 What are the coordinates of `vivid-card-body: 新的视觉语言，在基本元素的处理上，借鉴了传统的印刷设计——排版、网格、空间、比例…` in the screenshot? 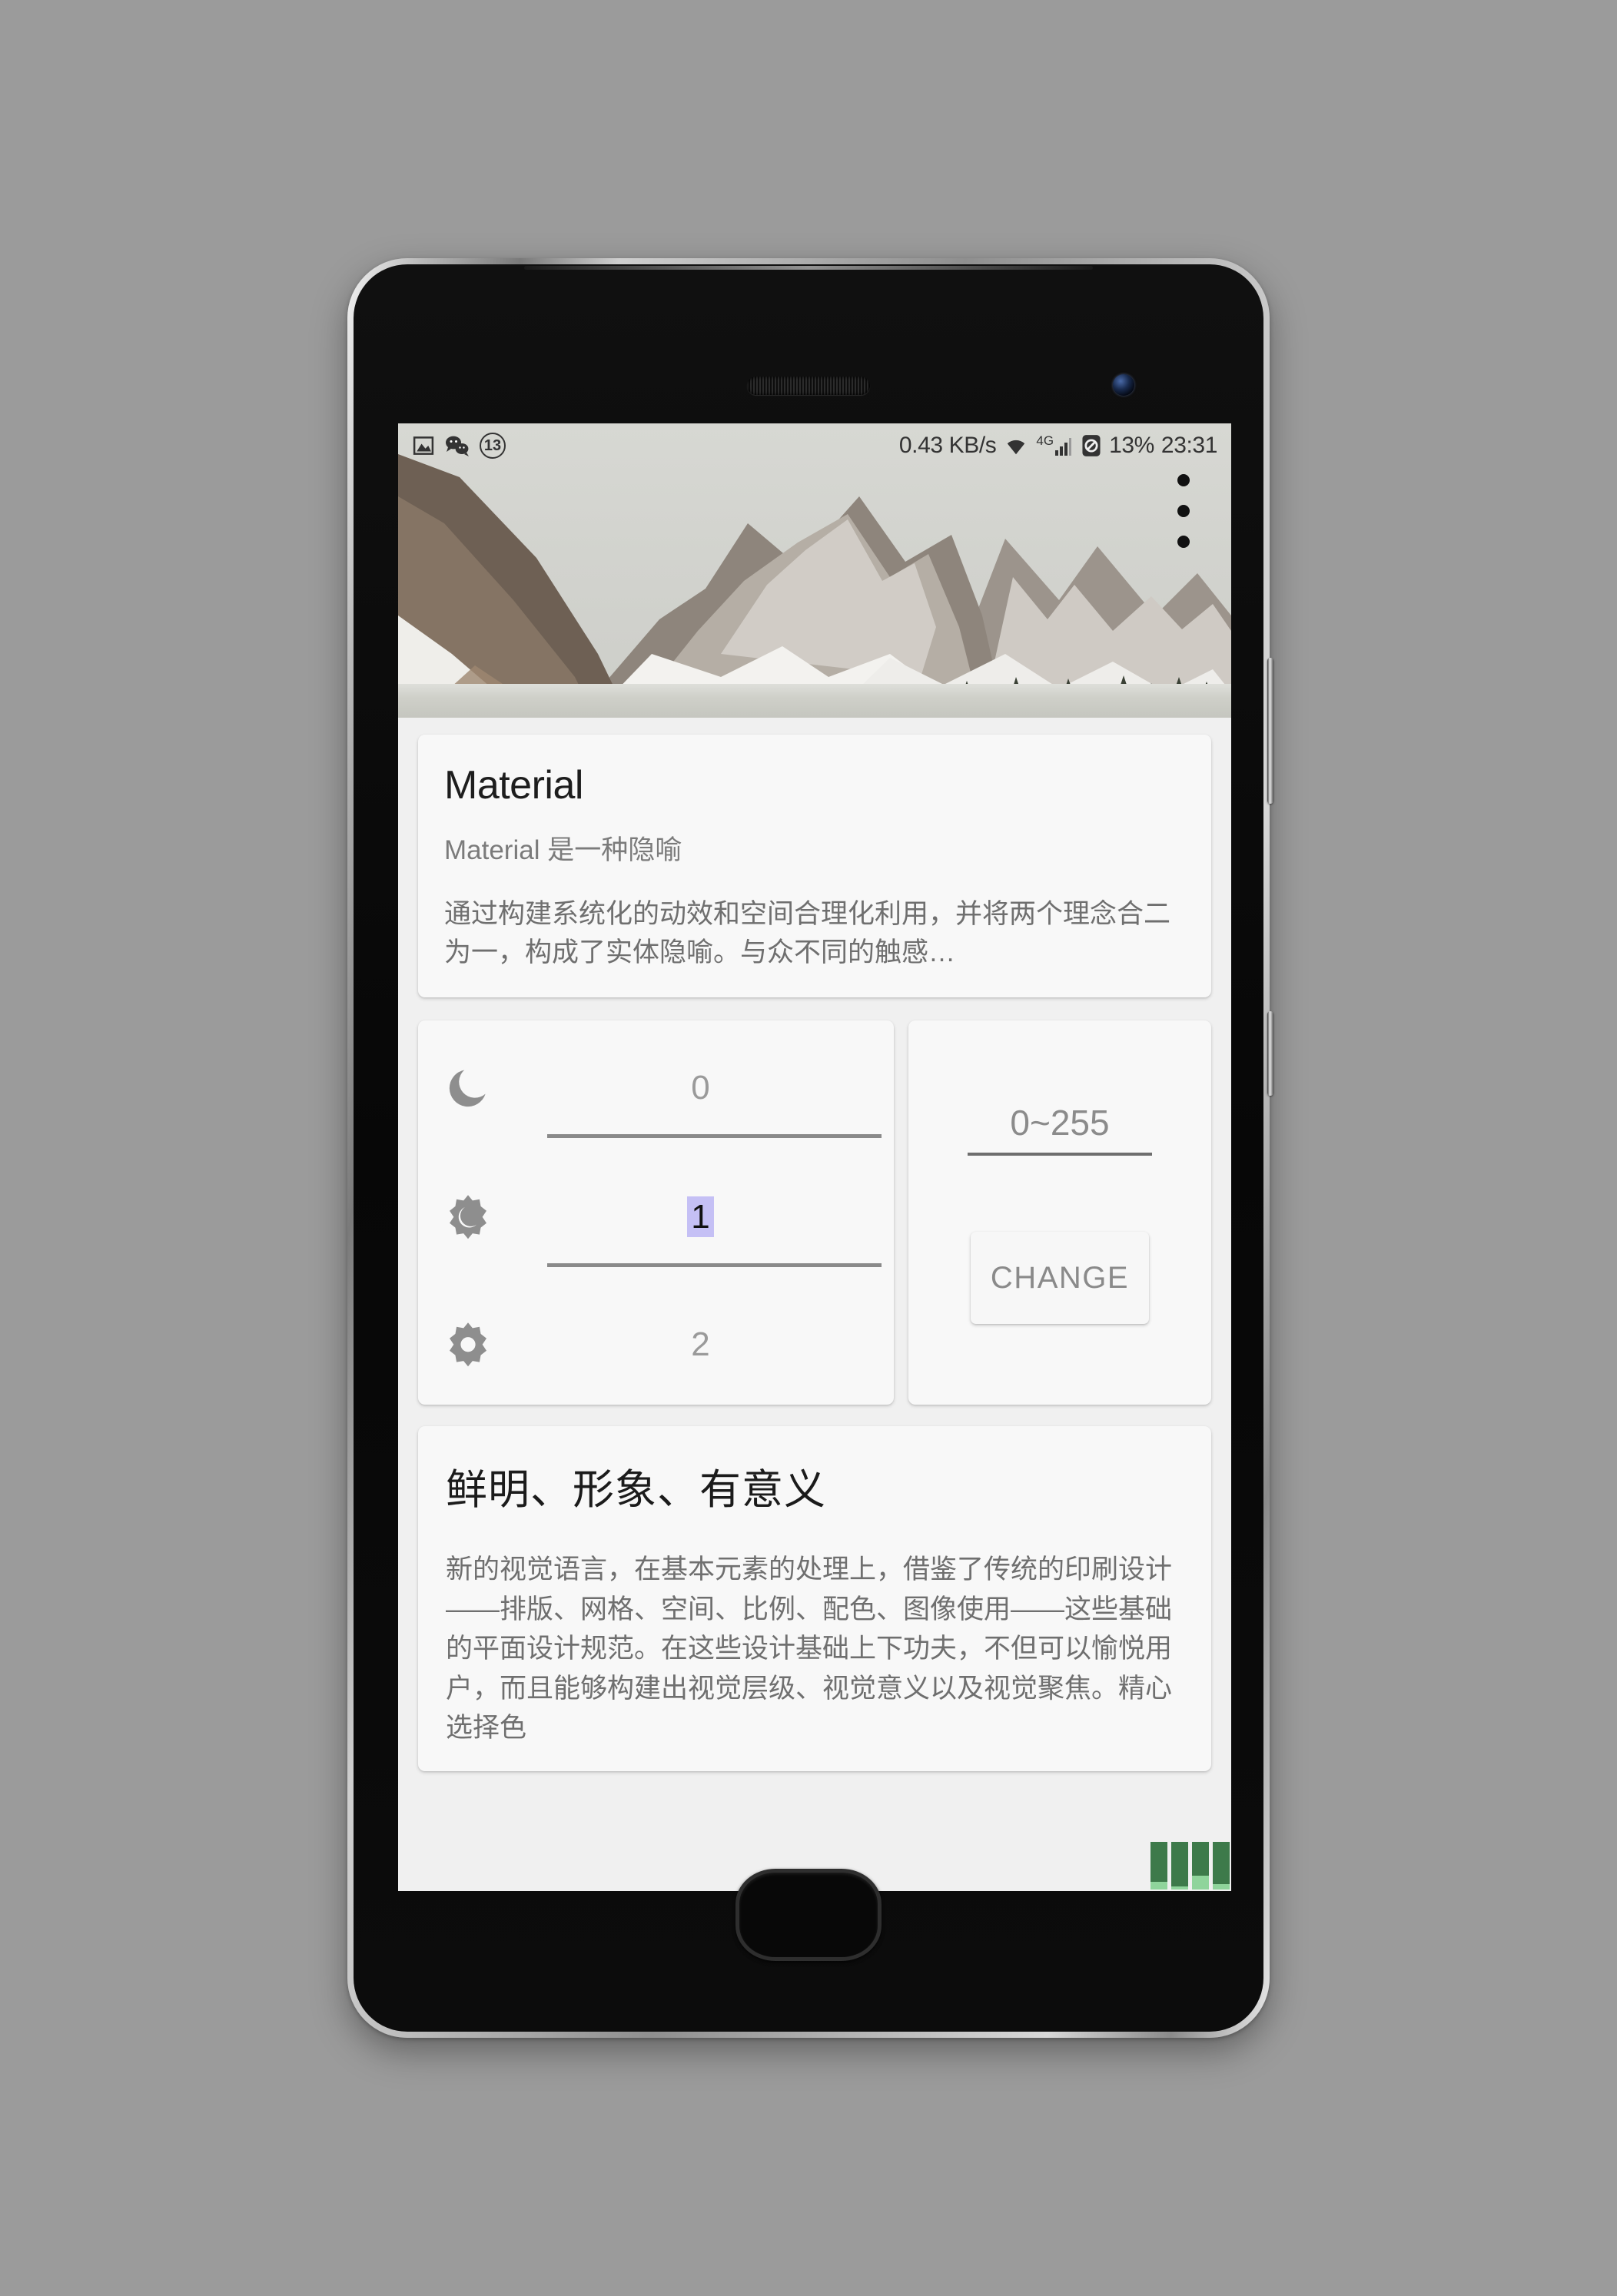 It's located at (809, 1649).